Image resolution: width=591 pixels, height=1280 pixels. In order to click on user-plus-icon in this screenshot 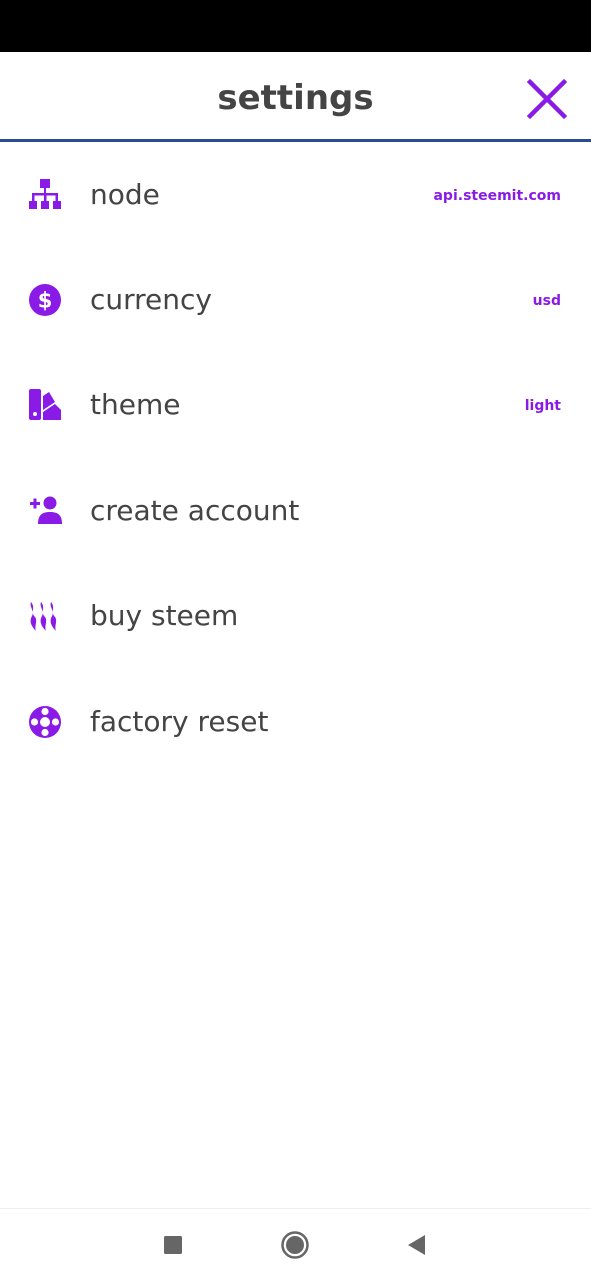, I will do `click(45, 511)`.